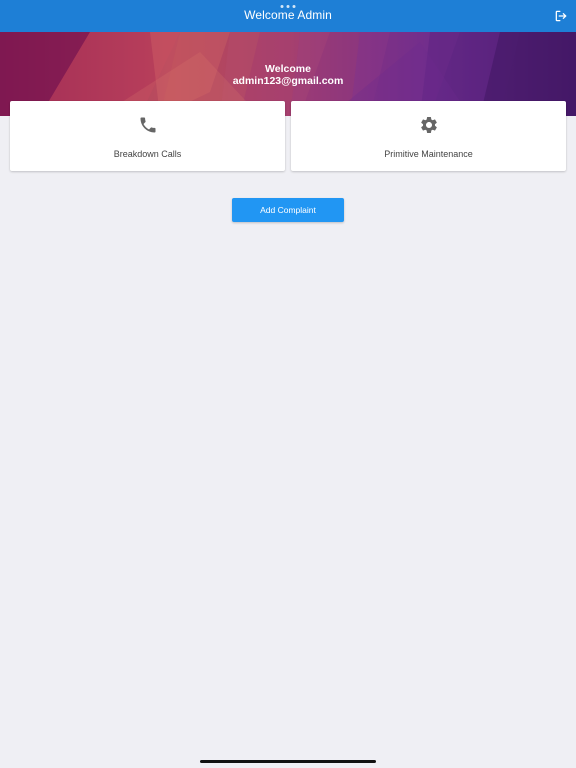 The width and height of the screenshot is (576, 768). I want to click on logout-icon, so click(561, 16).